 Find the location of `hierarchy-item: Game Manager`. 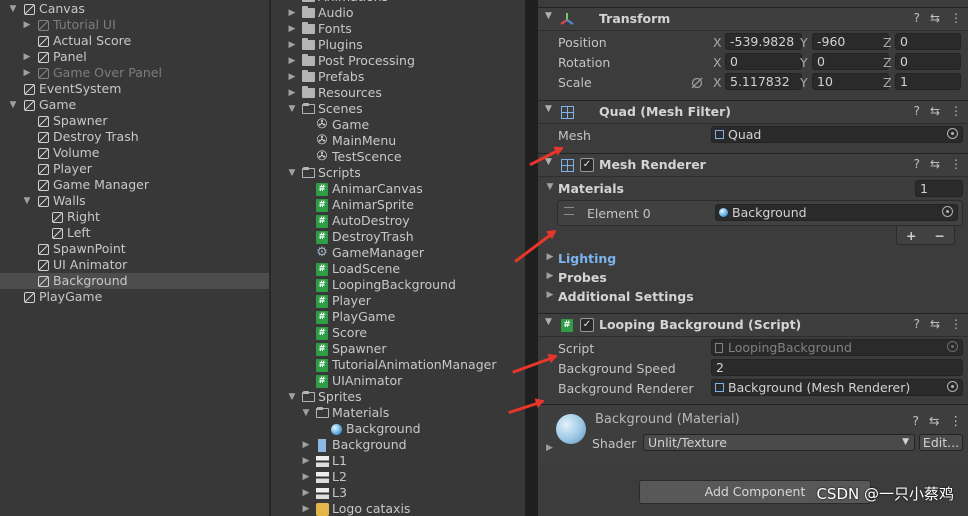

hierarchy-item: Game Manager is located at coordinates (134, 185).